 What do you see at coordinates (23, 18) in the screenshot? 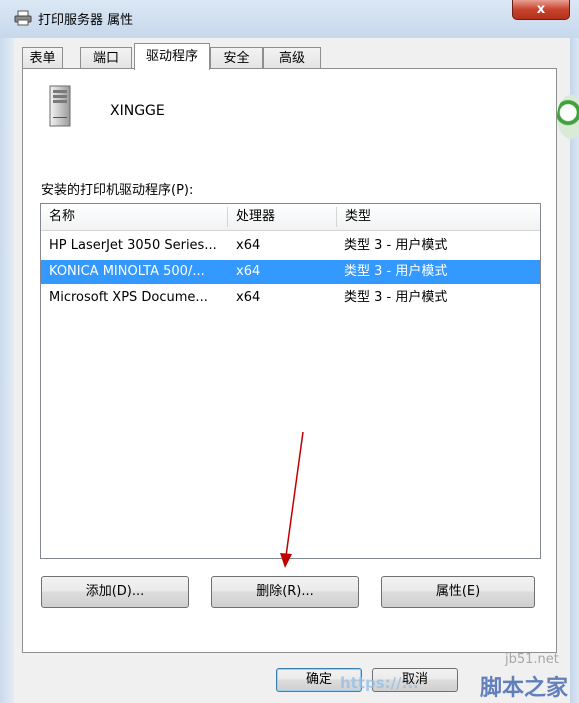
I see `printer-icon` at bounding box center [23, 18].